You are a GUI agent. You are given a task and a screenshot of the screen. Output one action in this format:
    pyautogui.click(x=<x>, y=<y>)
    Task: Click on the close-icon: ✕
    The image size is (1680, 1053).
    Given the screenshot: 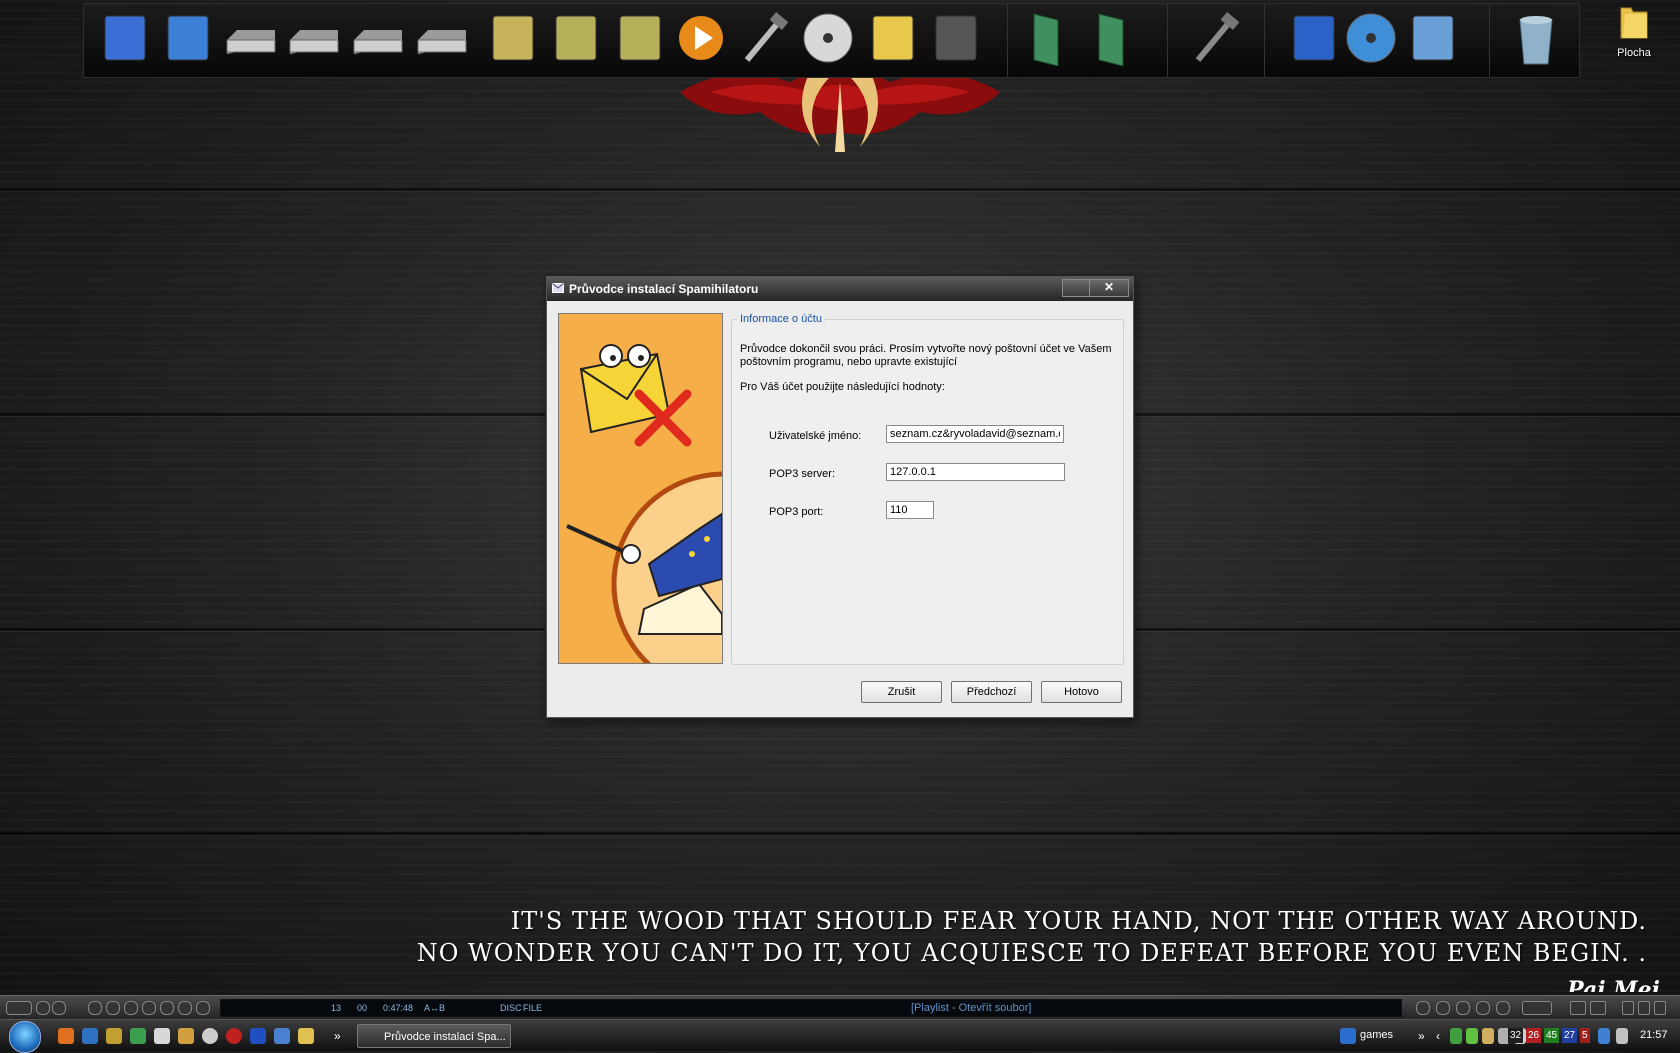 What is the action you would take?
    pyautogui.click(x=1109, y=287)
    